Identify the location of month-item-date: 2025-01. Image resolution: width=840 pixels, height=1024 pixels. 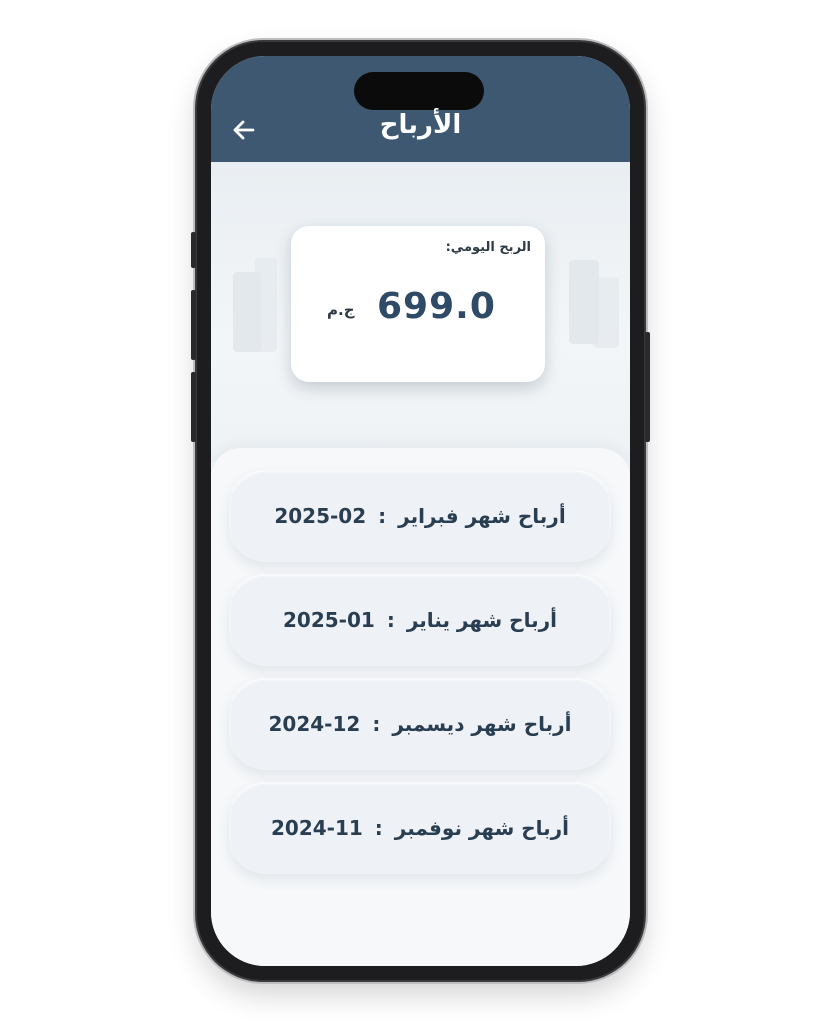
(329, 620).